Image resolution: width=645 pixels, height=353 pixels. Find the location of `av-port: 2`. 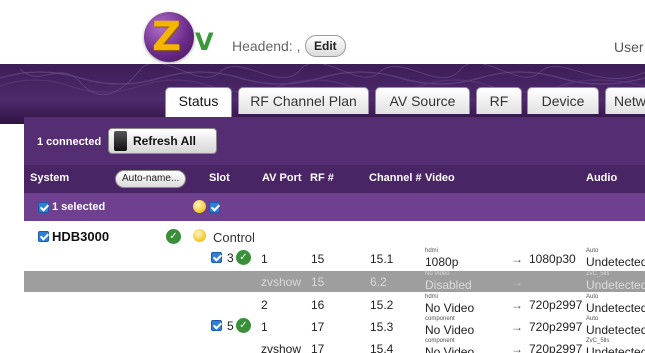

av-port: 2 is located at coordinates (264, 305).